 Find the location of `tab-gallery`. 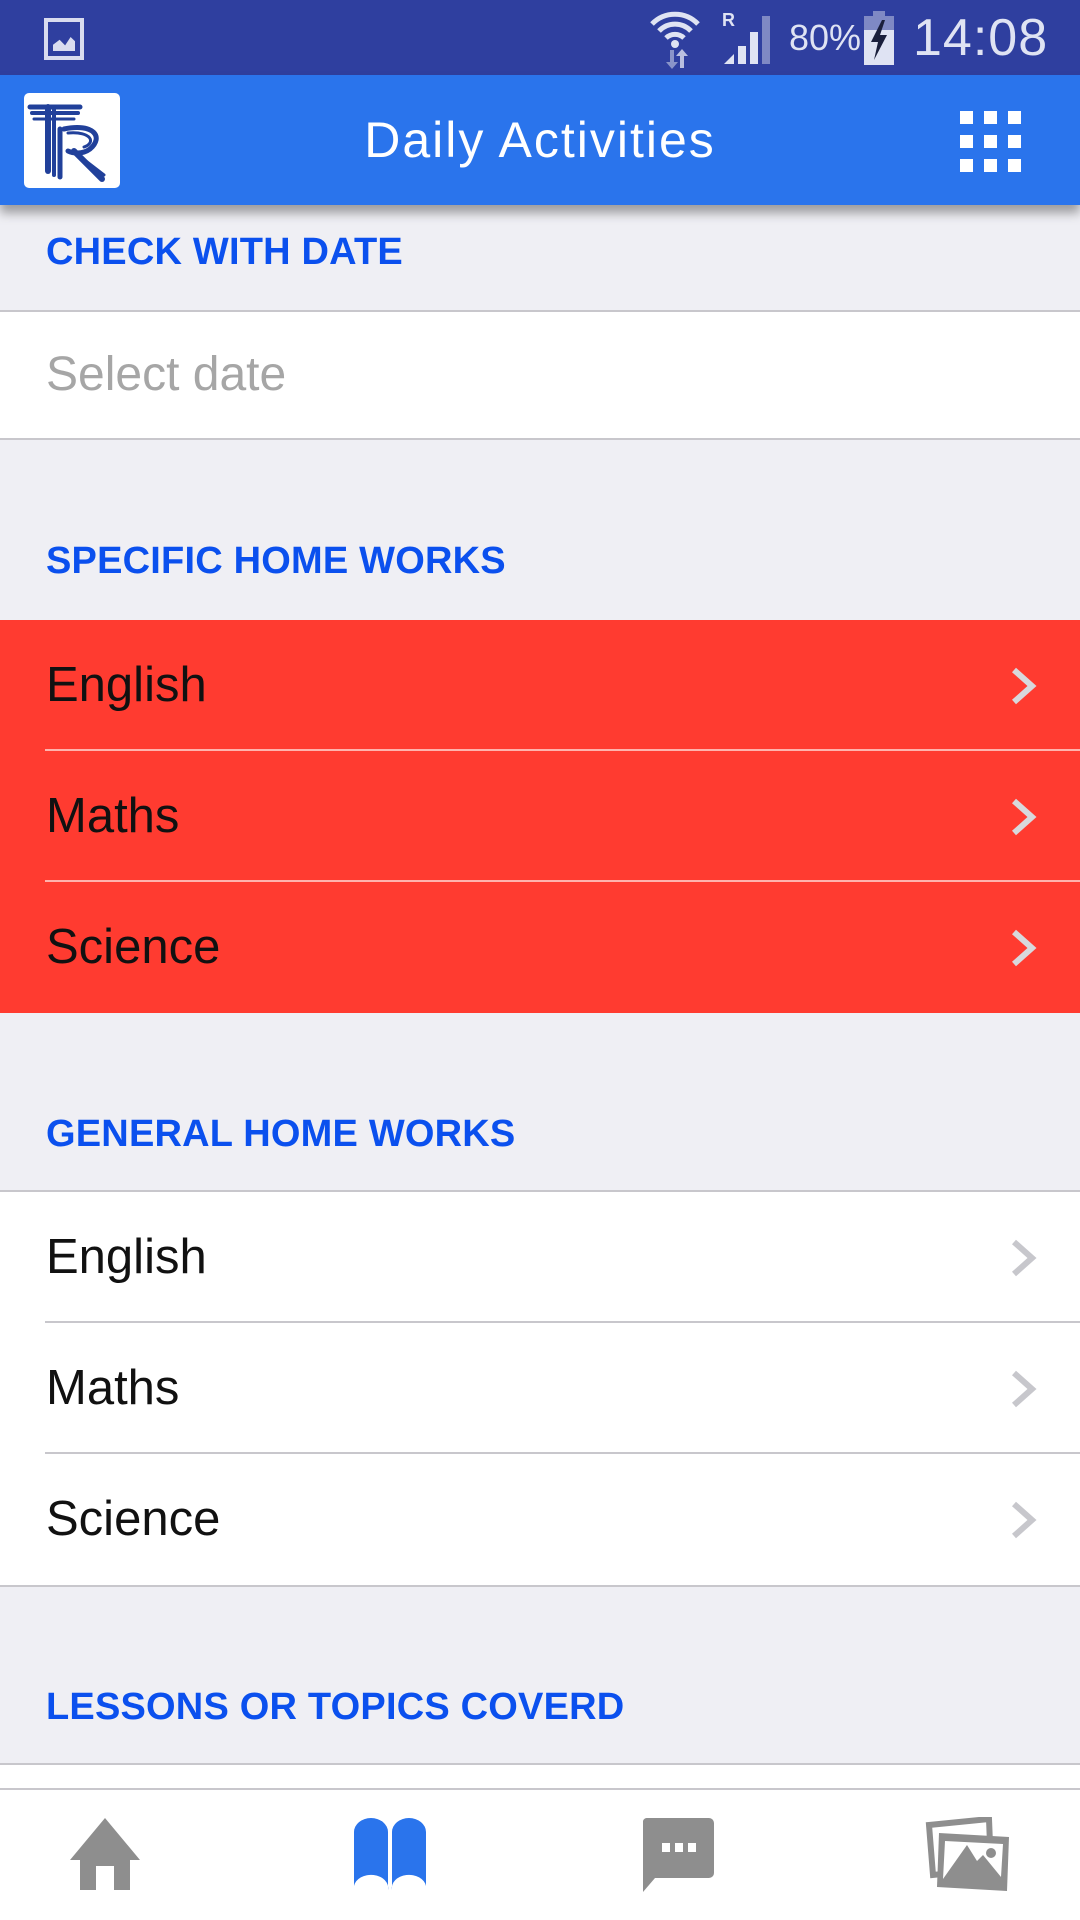

tab-gallery is located at coordinates (970, 1855).